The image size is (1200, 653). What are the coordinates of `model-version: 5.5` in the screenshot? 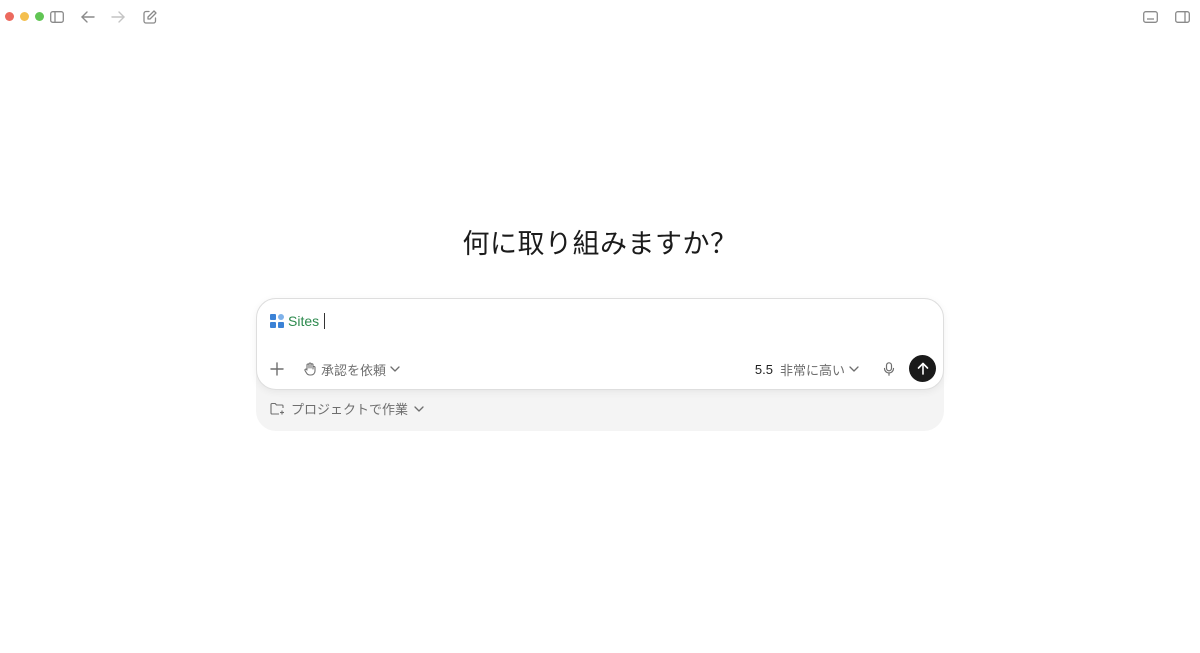 It's located at (763, 369).